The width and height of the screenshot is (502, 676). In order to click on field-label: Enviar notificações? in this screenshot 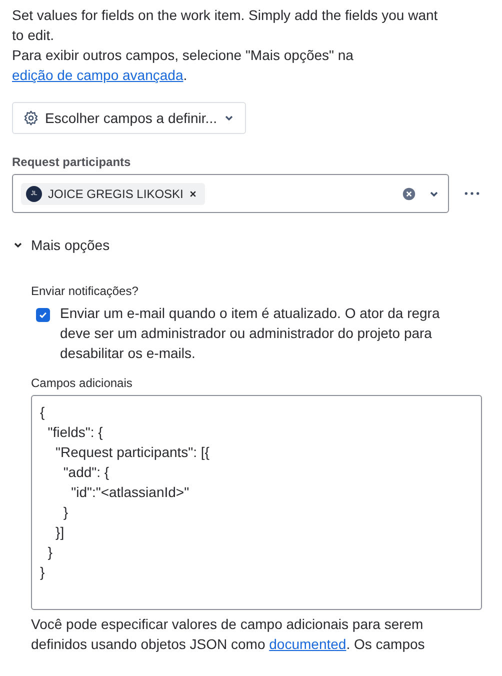, I will do `click(85, 291)`.